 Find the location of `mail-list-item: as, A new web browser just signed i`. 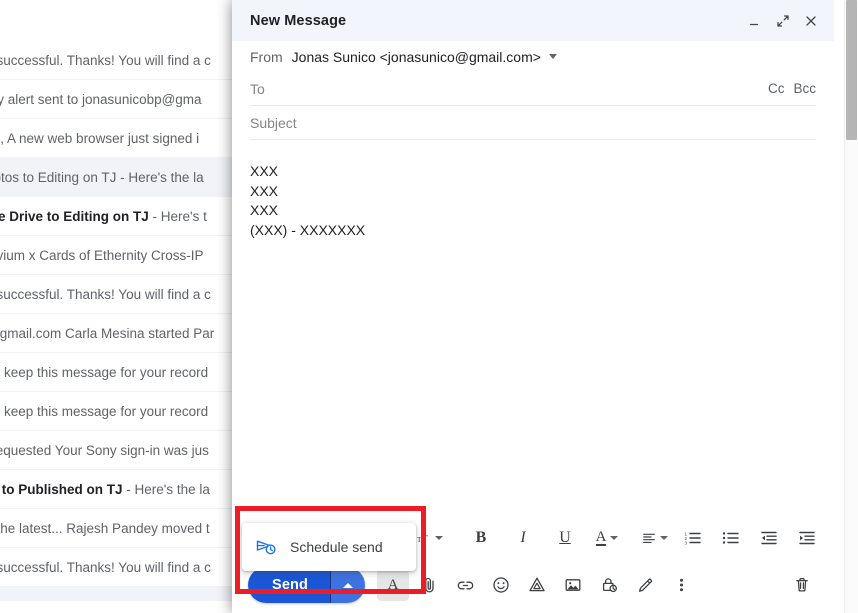

mail-list-item: as, A new web browser just signed i is located at coordinates (118, 138).